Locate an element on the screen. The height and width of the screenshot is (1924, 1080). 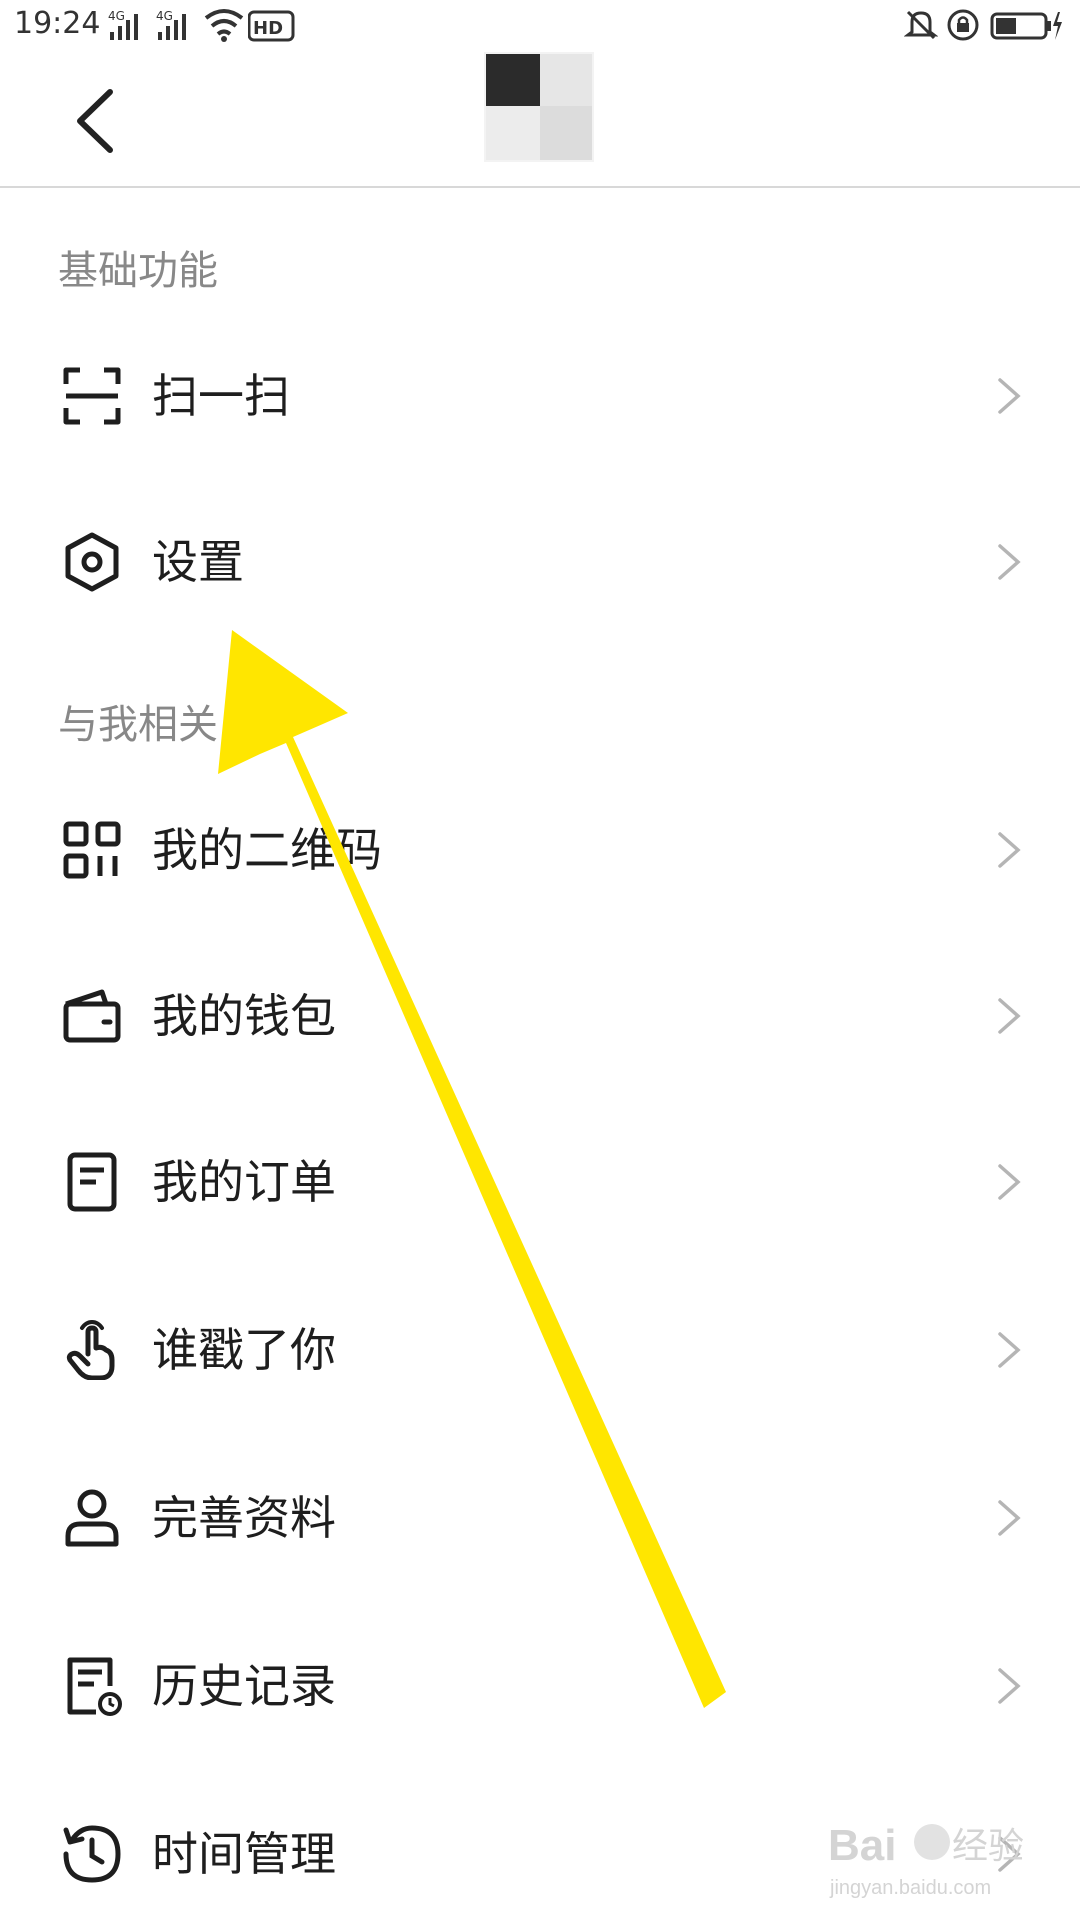
watermark-brand-suffix: 经验 is located at coordinates (988, 1846).